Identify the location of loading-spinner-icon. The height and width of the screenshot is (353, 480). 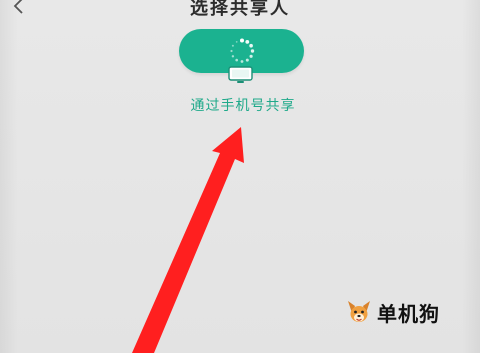
(241, 50).